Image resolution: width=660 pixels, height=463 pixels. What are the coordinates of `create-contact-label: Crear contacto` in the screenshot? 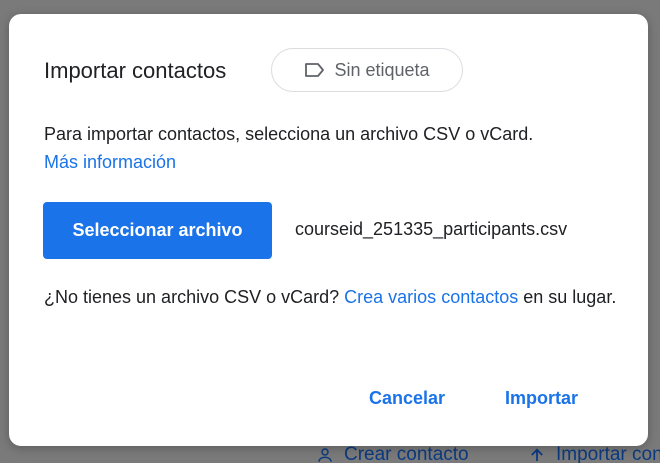 It's located at (406, 453).